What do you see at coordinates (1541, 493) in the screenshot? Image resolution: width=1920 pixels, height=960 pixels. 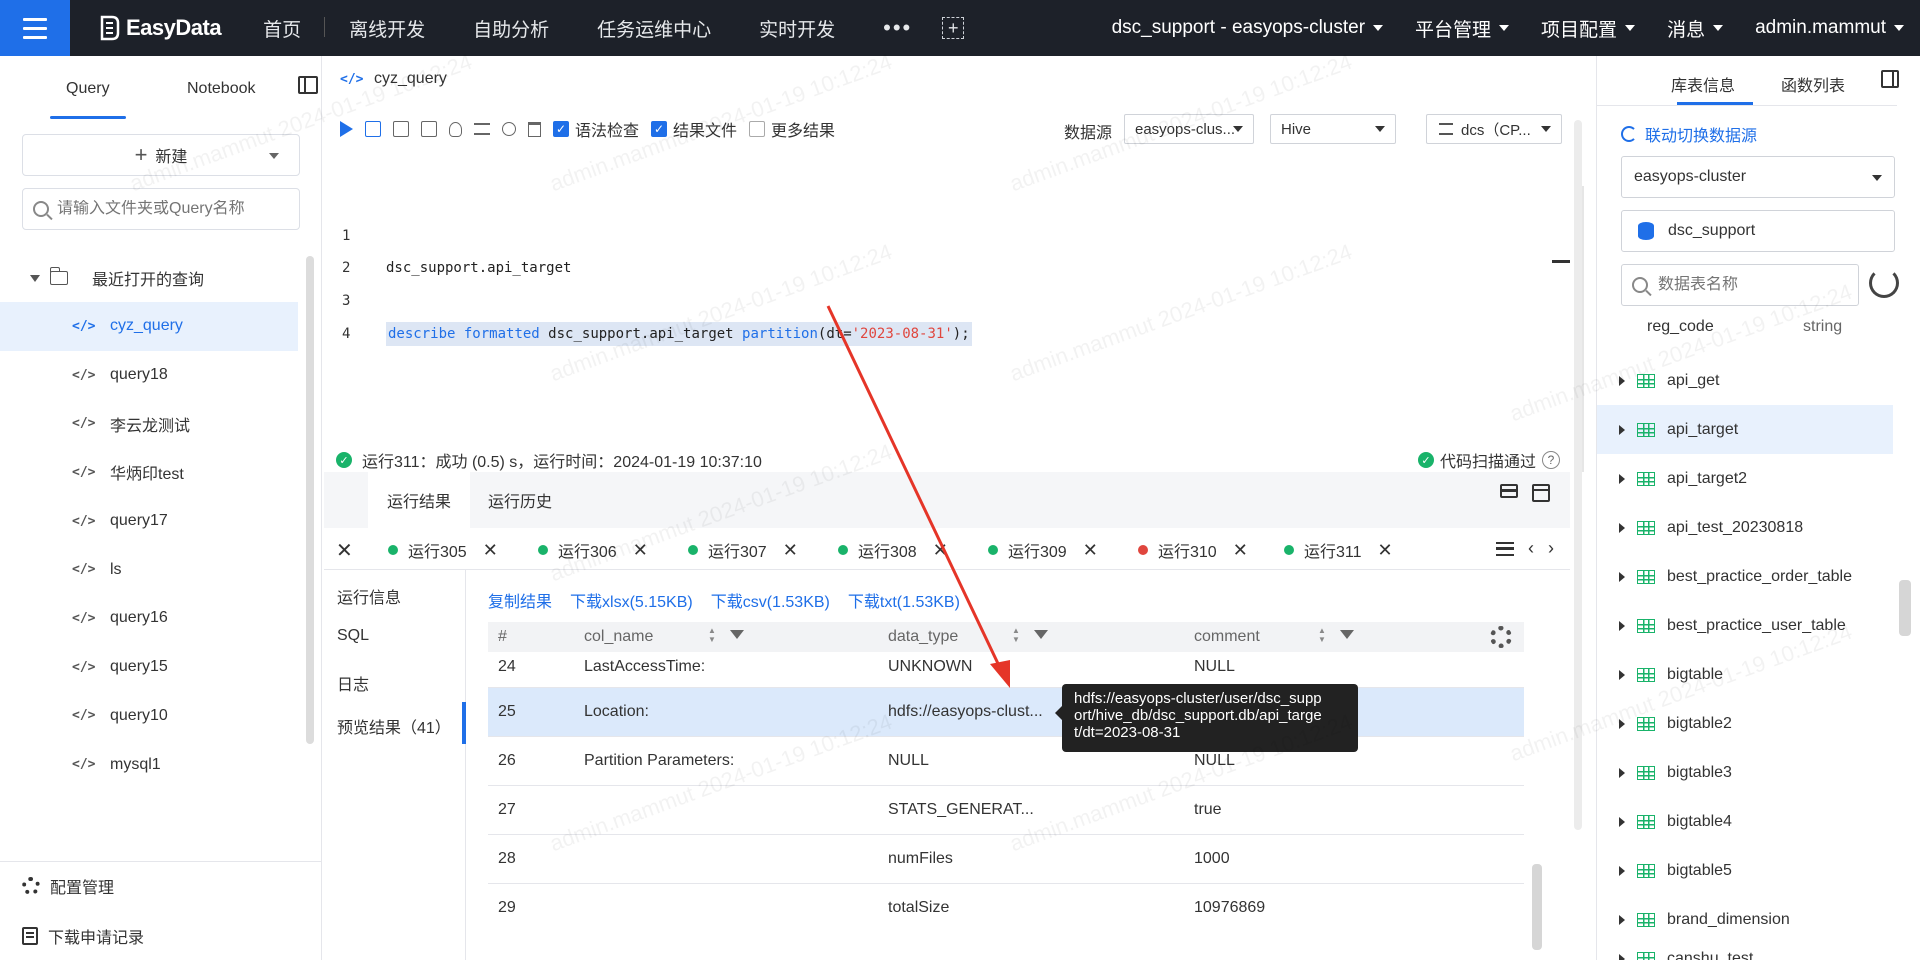 I see `maximize-panel-icon` at bounding box center [1541, 493].